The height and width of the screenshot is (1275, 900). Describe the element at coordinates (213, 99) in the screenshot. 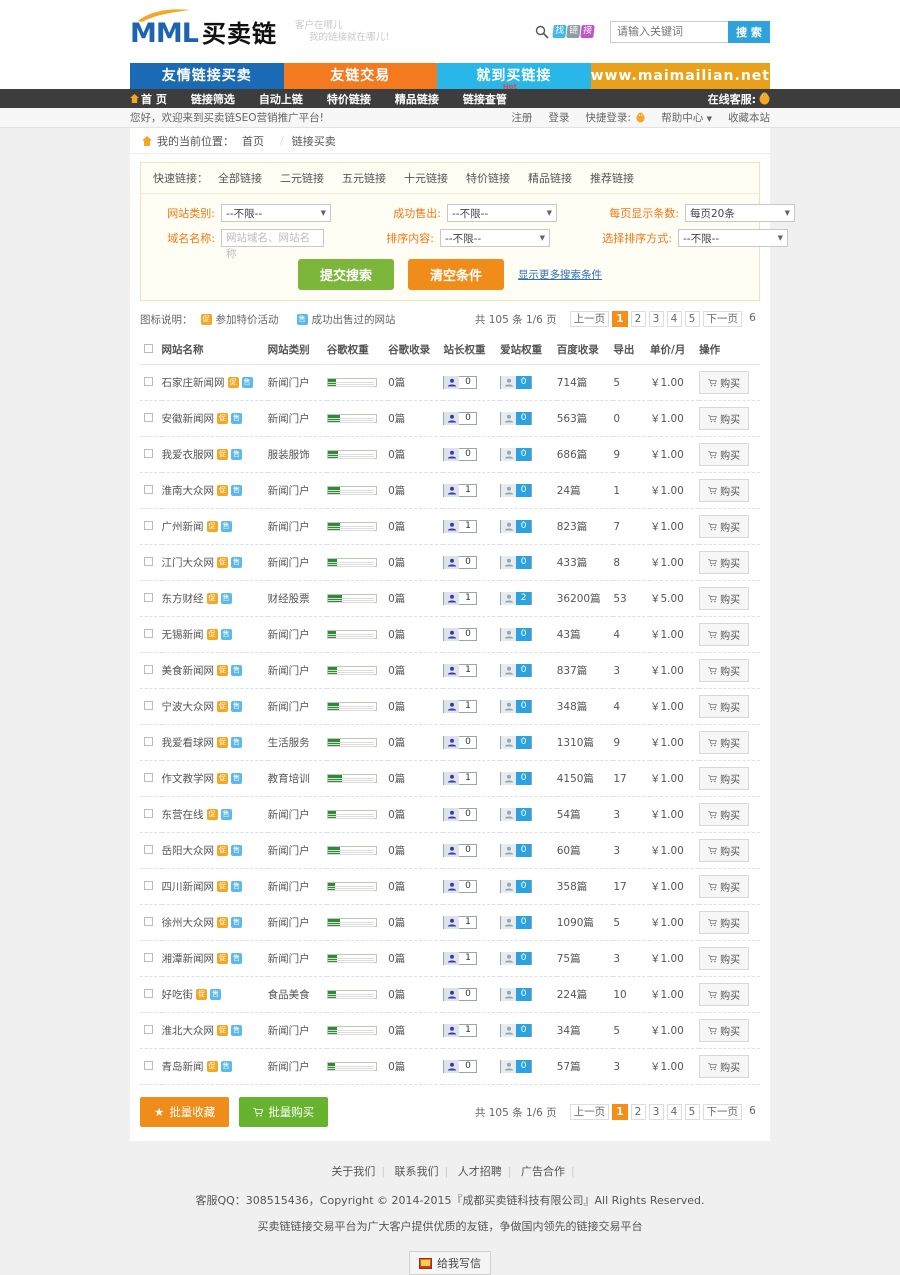

I see `nav-item-link-filter: 链接筛选` at that location.